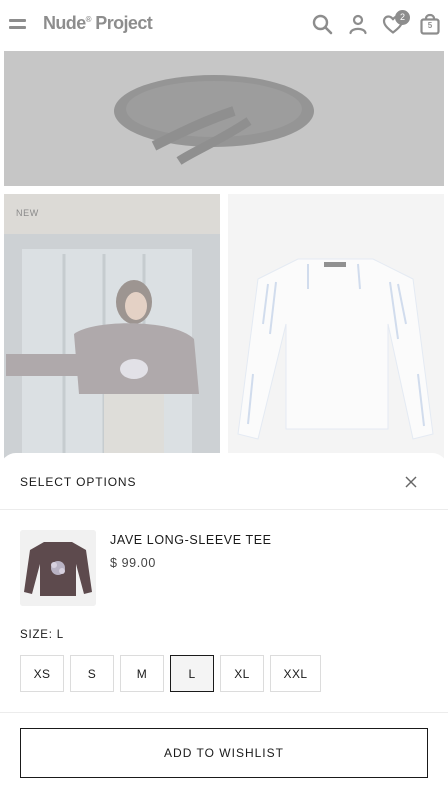  I want to click on size-option-s: S, so click(92, 673).